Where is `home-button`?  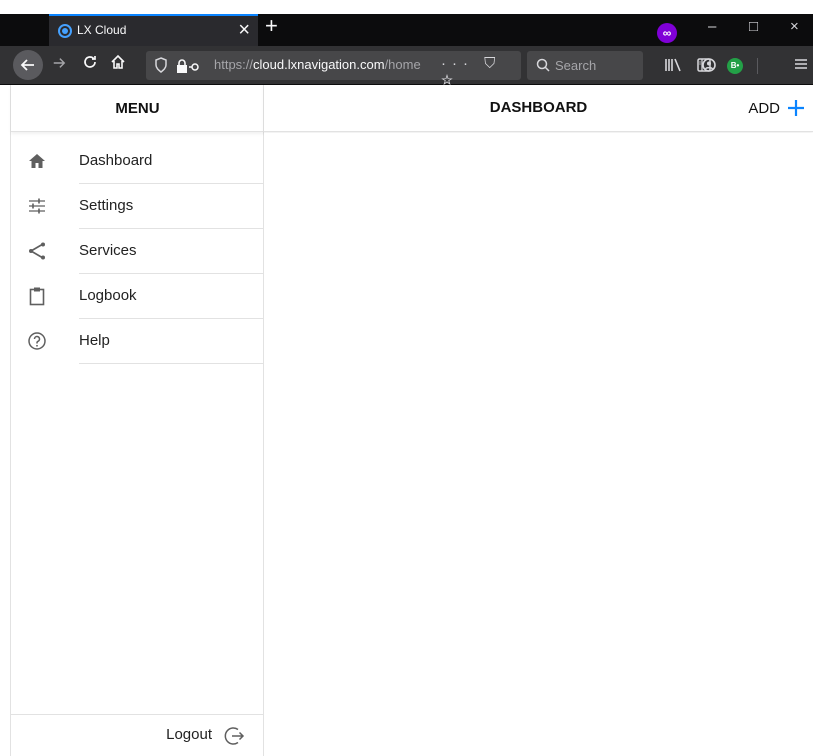 home-button is located at coordinates (118, 65).